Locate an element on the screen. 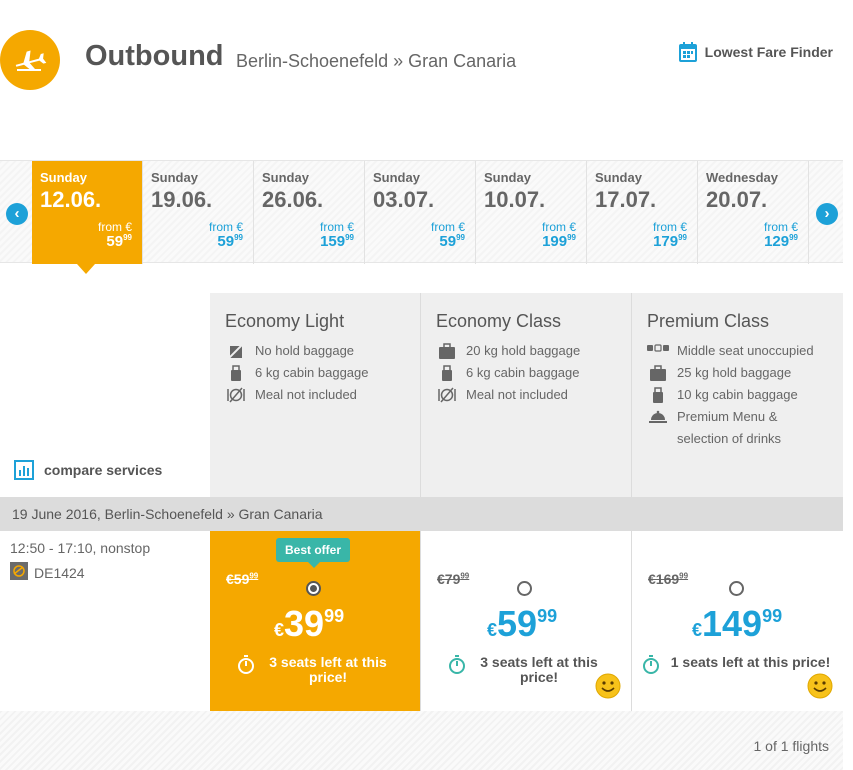 The image size is (853, 770). flight-number: DE1424 is located at coordinates (59, 572).